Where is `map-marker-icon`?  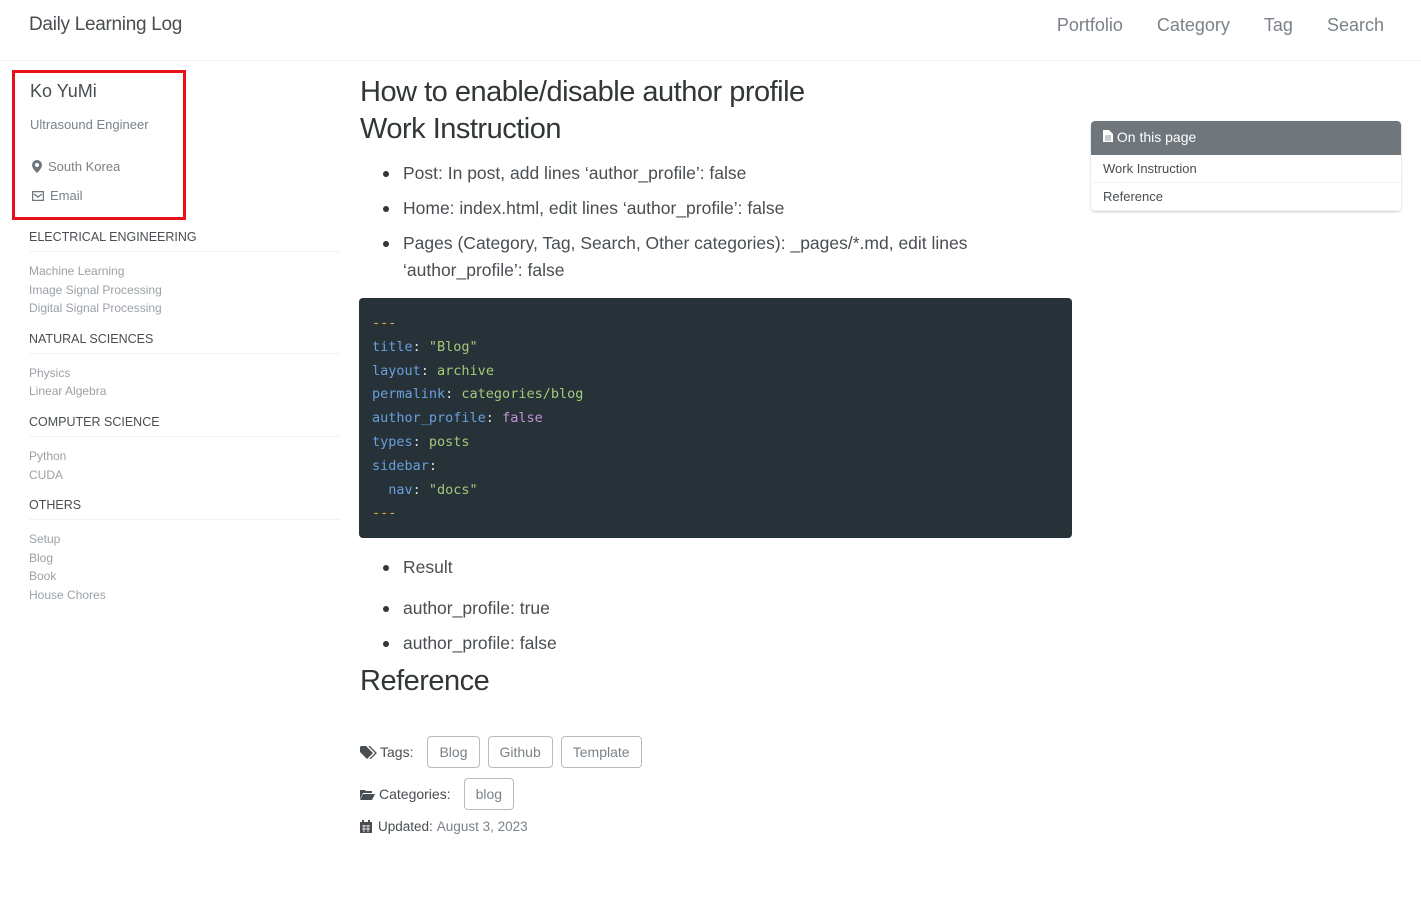
map-marker-icon is located at coordinates (37, 166).